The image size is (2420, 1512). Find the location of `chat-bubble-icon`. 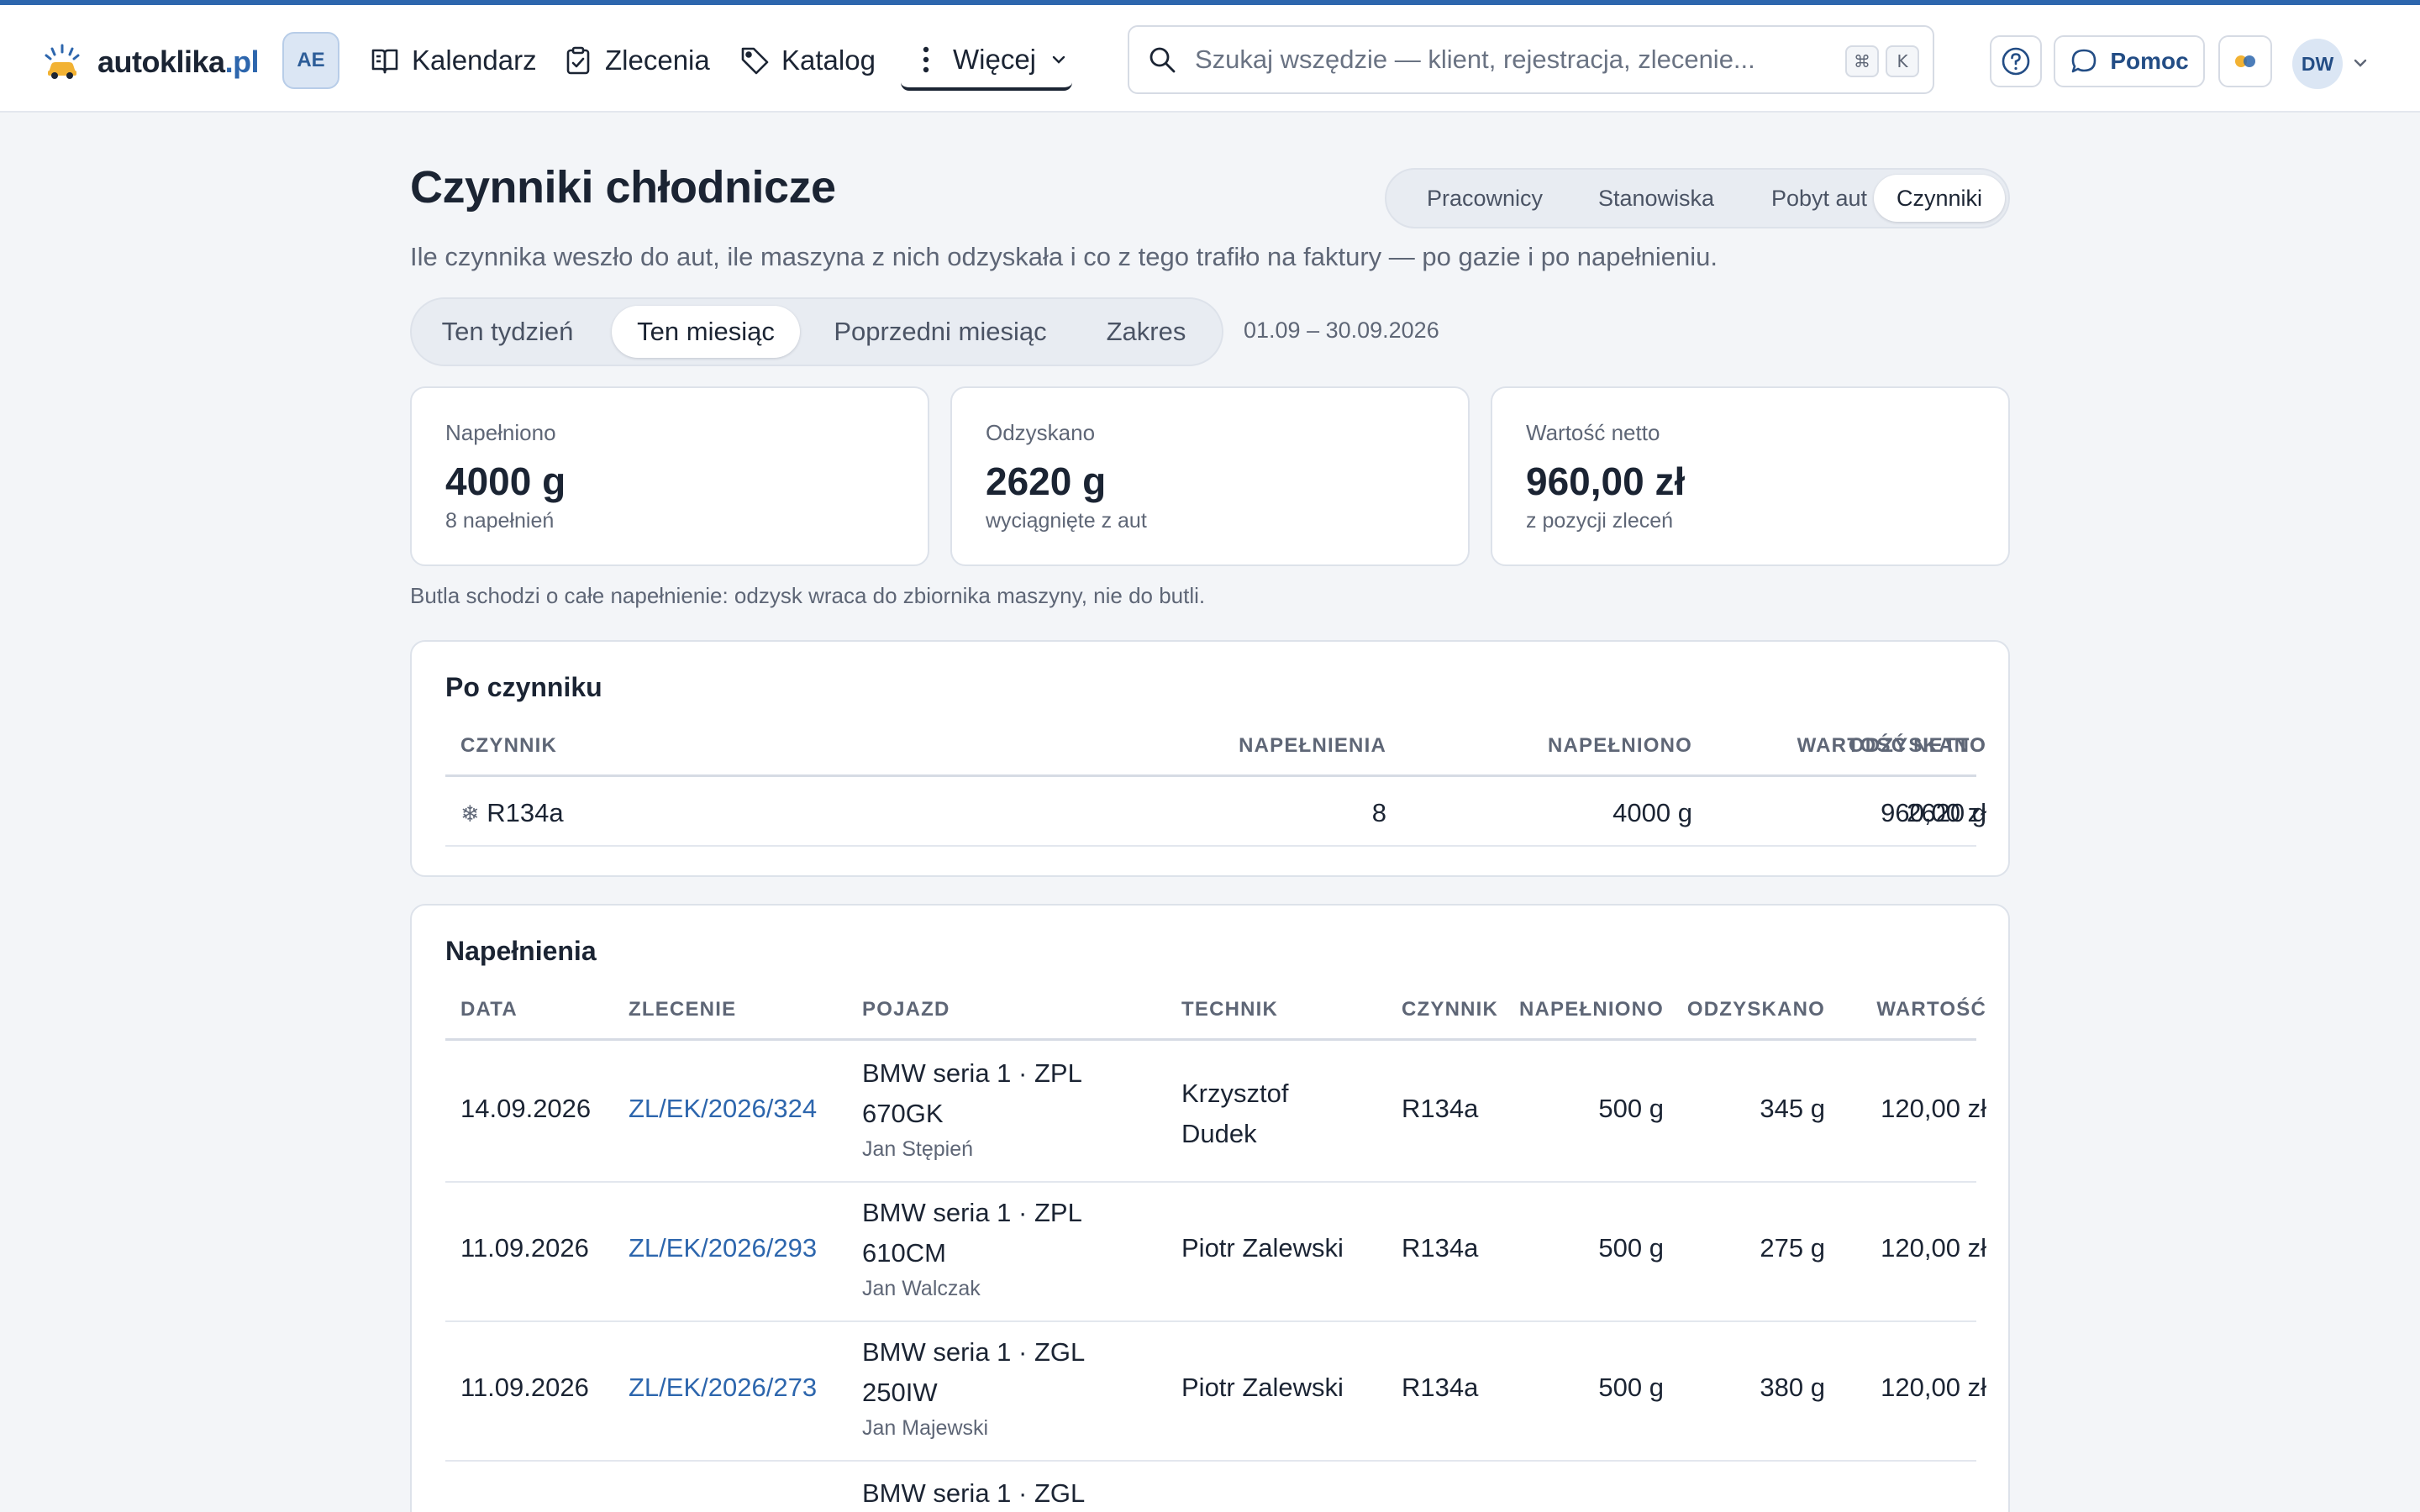

chat-bubble-icon is located at coordinates (2084, 61).